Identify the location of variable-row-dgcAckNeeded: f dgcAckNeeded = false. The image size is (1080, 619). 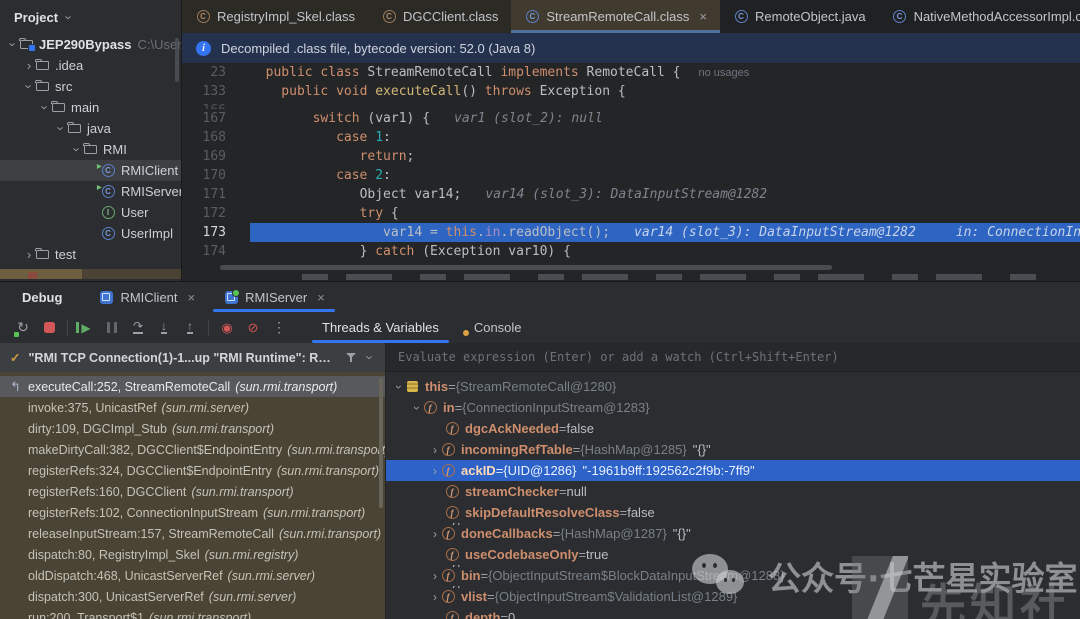
(733, 428).